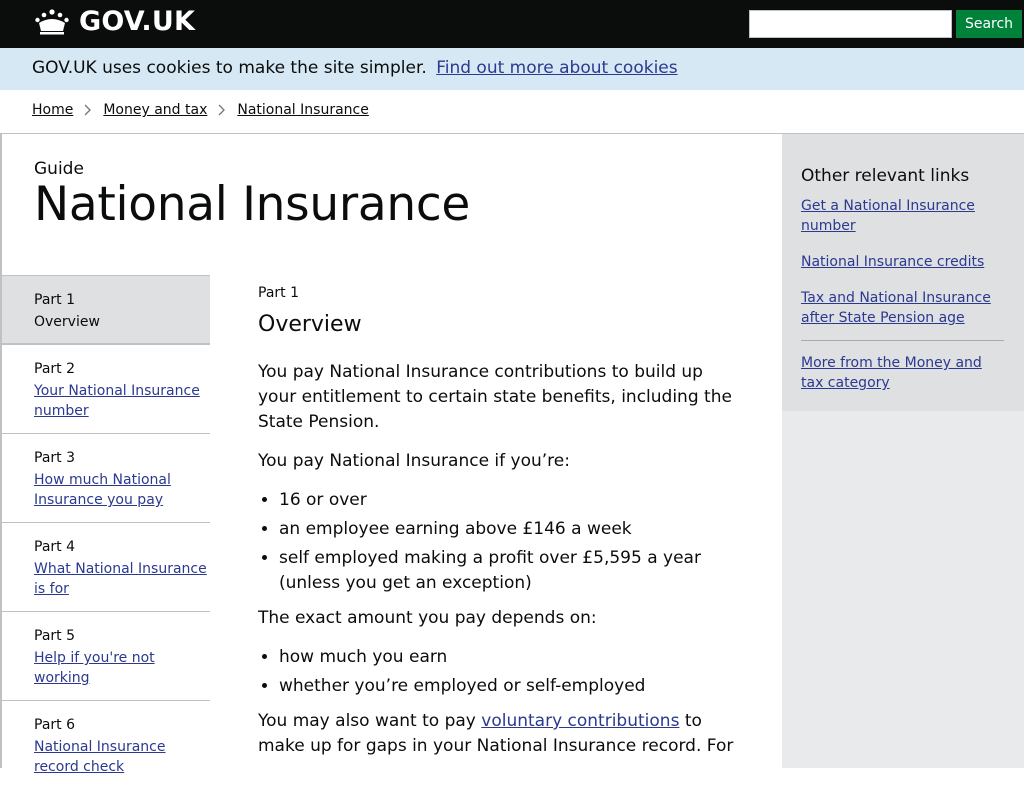 This screenshot has height=789, width=1024. I want to click on content-heading: Overview, so click(310, 324).